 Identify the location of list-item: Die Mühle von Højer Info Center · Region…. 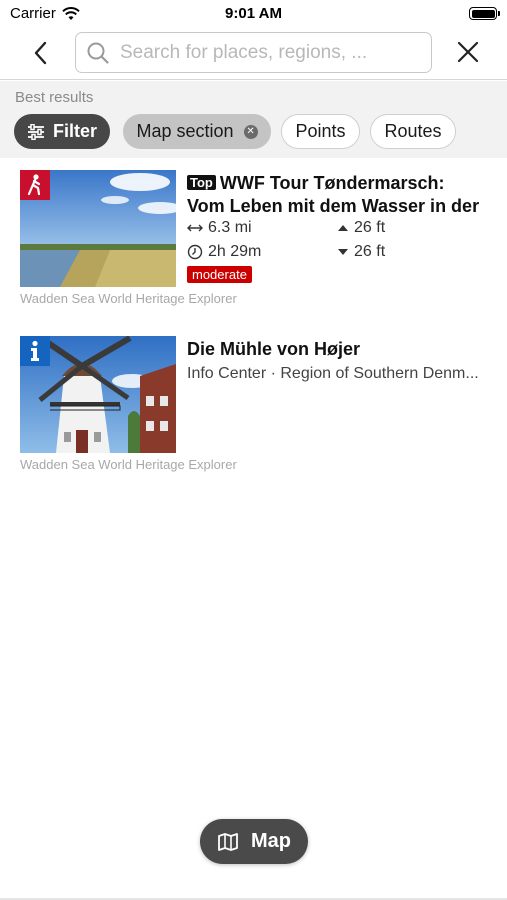
(255, 406).